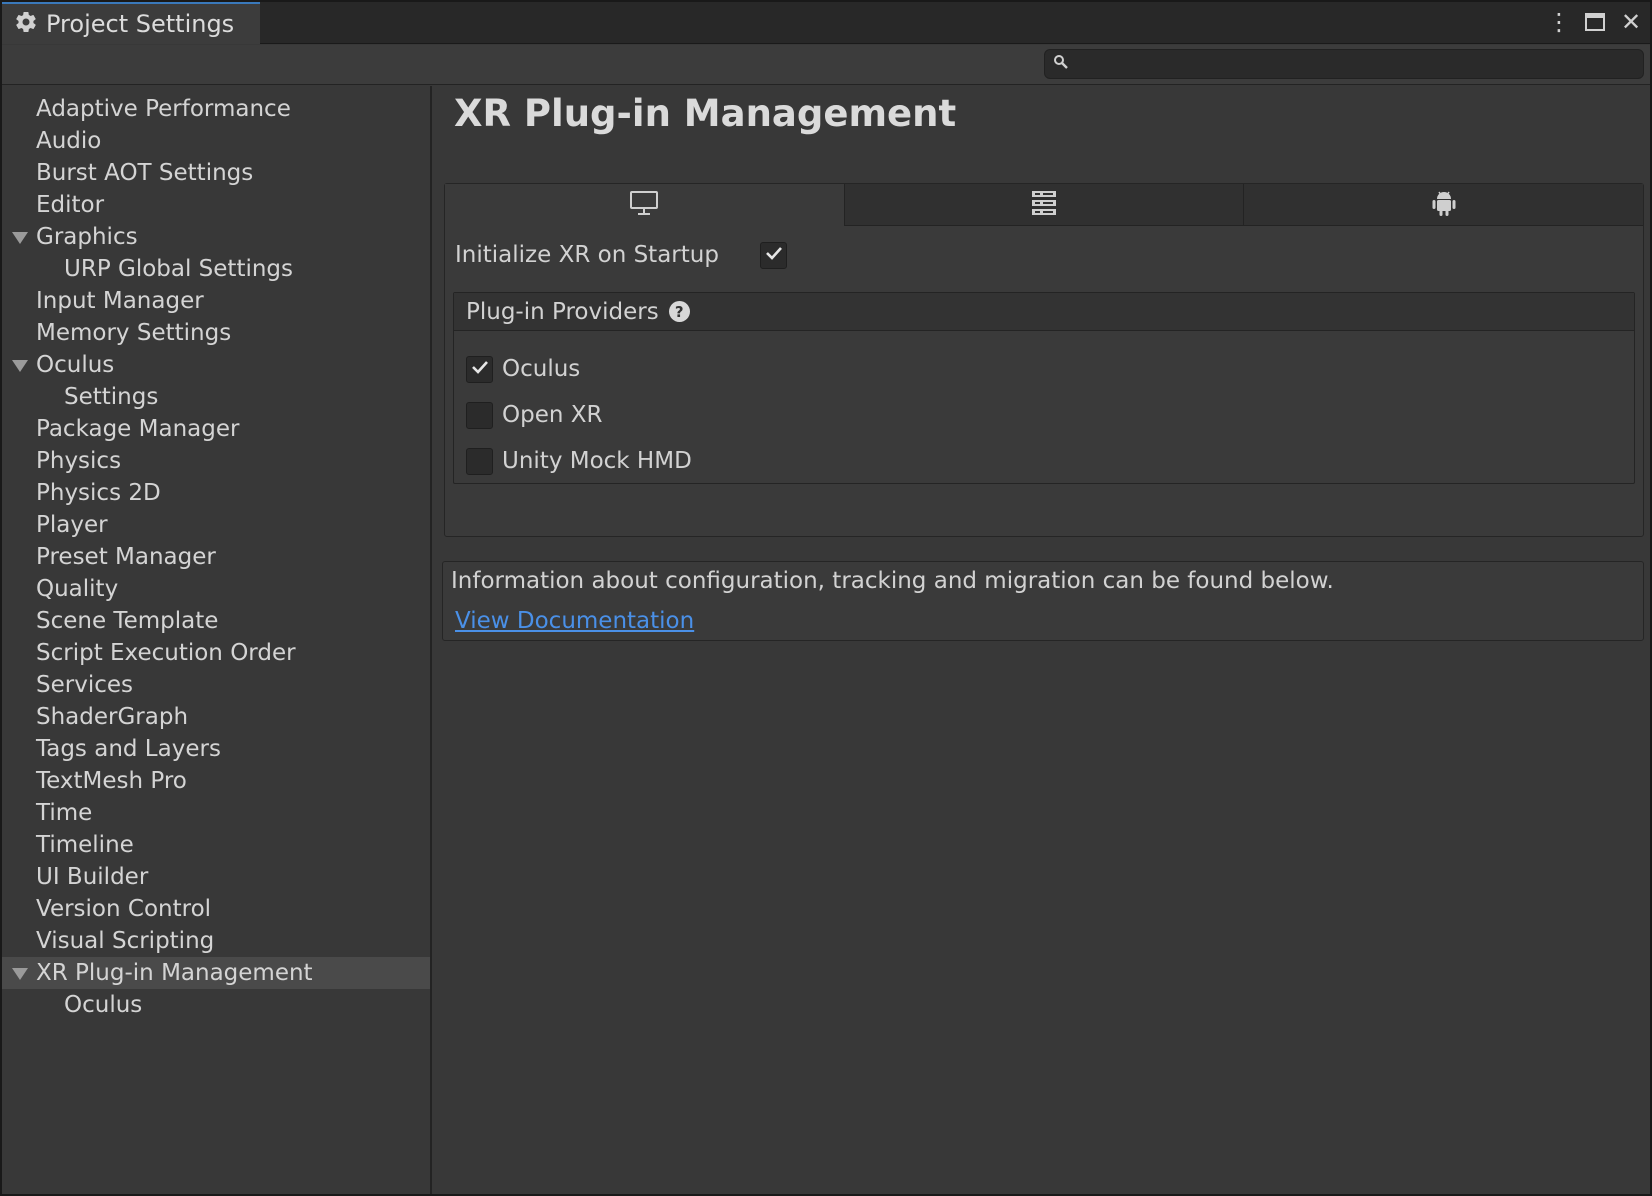  Describe the element at coordinates (1044, 369) in the screenshot. I see `provider-row: Oculus` at that location.